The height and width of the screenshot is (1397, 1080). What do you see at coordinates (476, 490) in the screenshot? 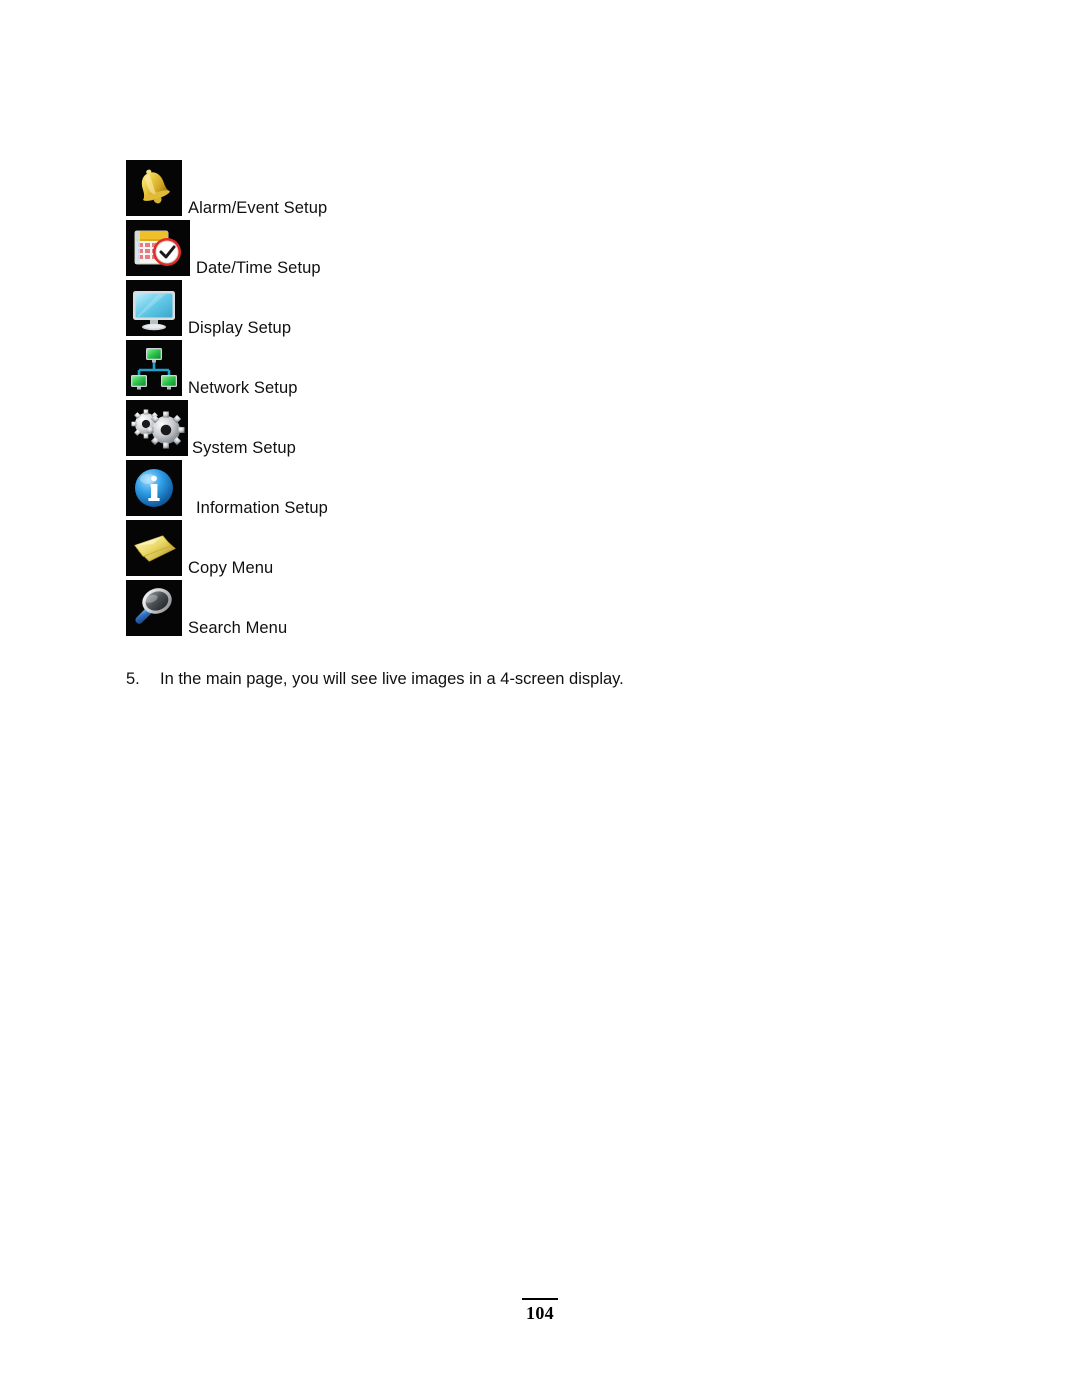
I see `menu-row-information-setup: Information Setup` at bounding box center [476, 490].